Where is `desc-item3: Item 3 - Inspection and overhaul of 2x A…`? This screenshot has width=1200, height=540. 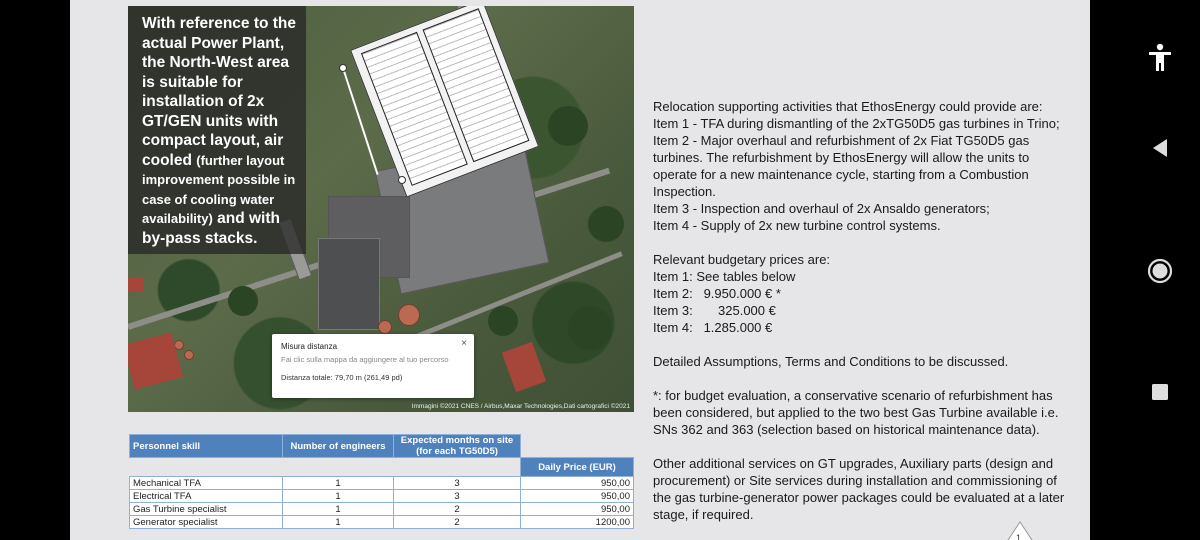 desc-item3: Item 3 - Inspection and overhaul of 2x A… is located at coordinates (821, 208).